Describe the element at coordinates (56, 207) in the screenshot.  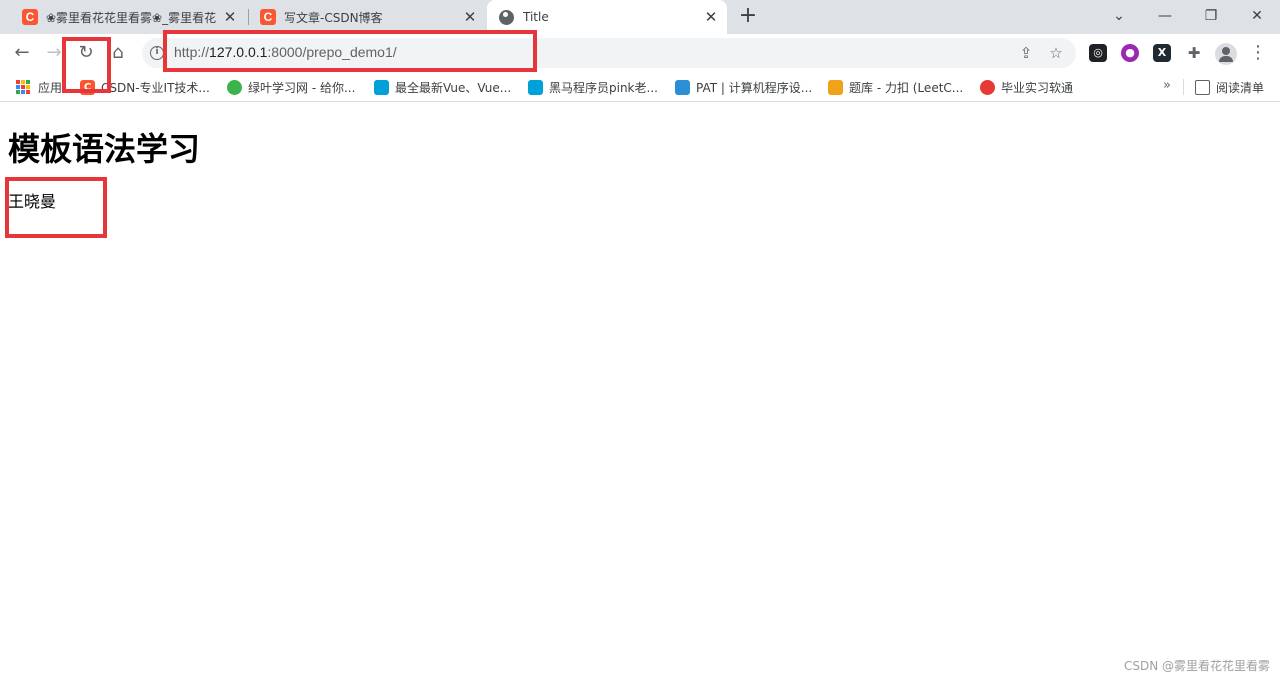
I see `annotation-box-name` at that location.